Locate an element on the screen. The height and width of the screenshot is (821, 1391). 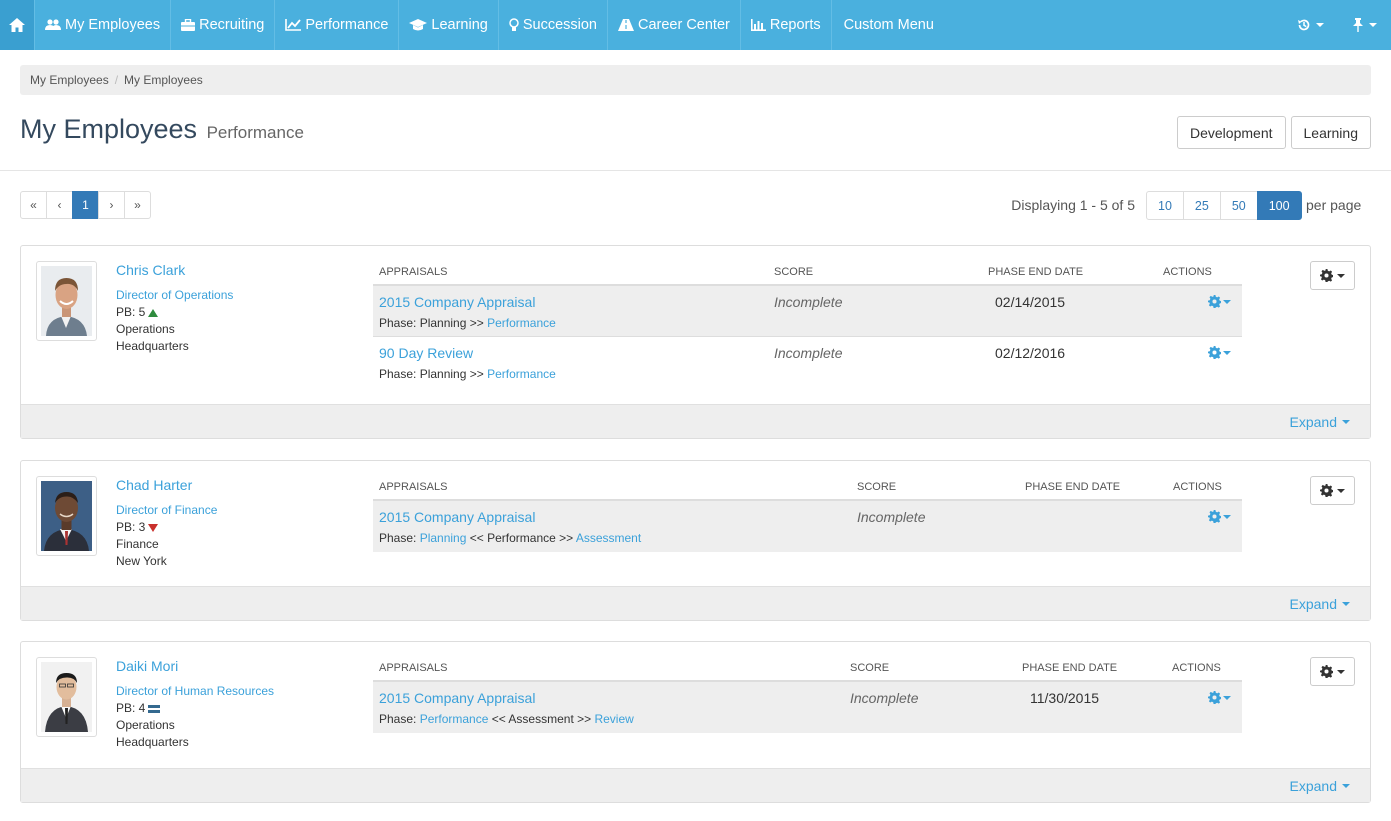
employee-name: Daiki Mori is located at coordinates (195, 666).